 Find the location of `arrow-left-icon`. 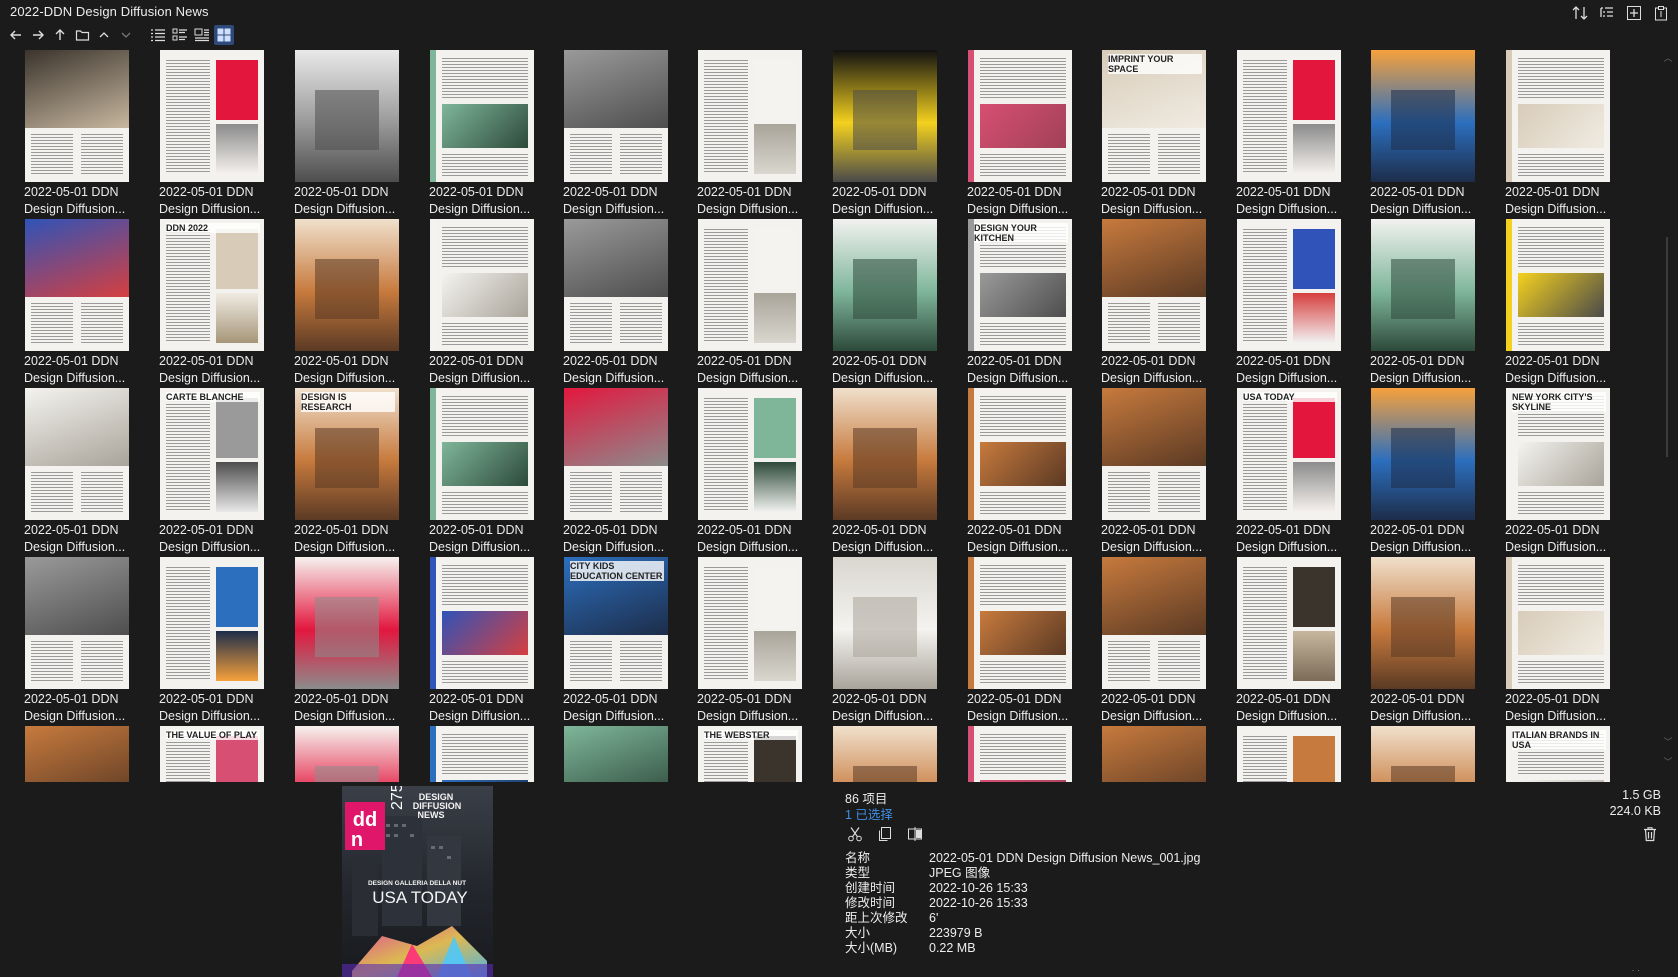

arrow-left-icon is located at coordinates (16, 35).